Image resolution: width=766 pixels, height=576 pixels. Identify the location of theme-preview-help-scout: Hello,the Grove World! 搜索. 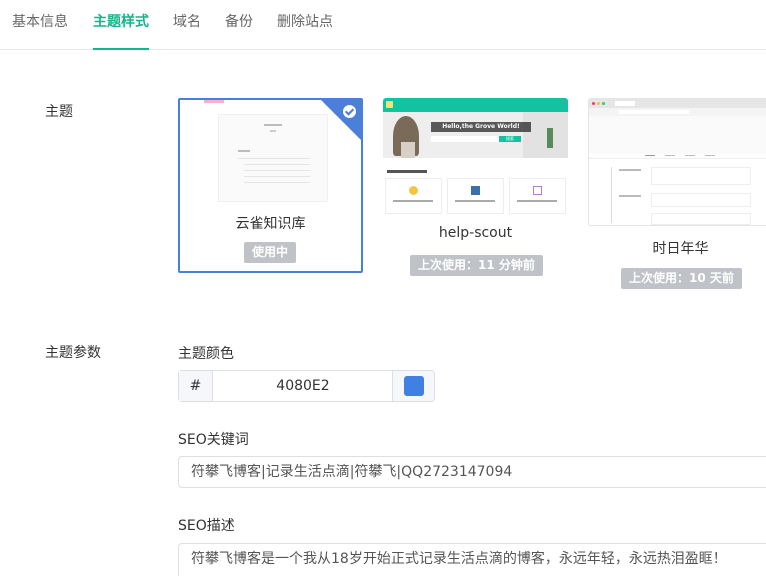
(475, 156).